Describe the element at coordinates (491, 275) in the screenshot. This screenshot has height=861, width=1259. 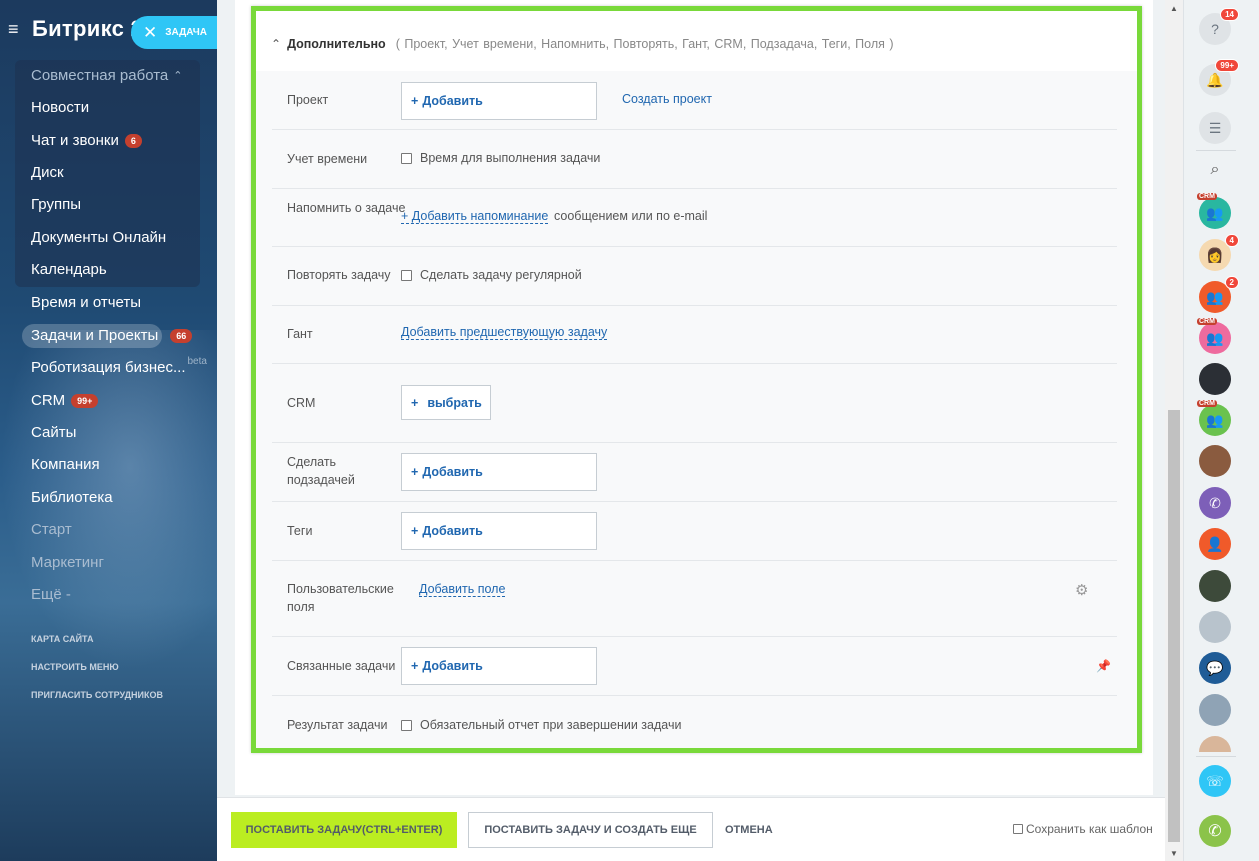
I see `repeat-checkbox-row: Сделать задачу регулярной` at that location.